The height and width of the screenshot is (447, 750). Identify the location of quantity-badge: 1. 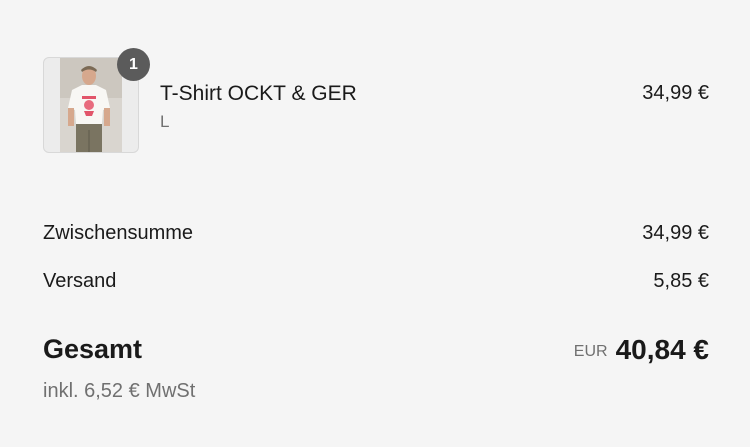
(133, 64).